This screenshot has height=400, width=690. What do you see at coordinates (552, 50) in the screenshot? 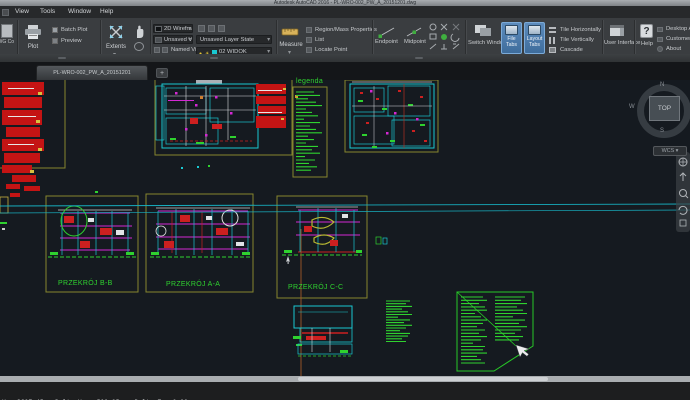
I see `cascade-icon` at bounding box center [552, 50].